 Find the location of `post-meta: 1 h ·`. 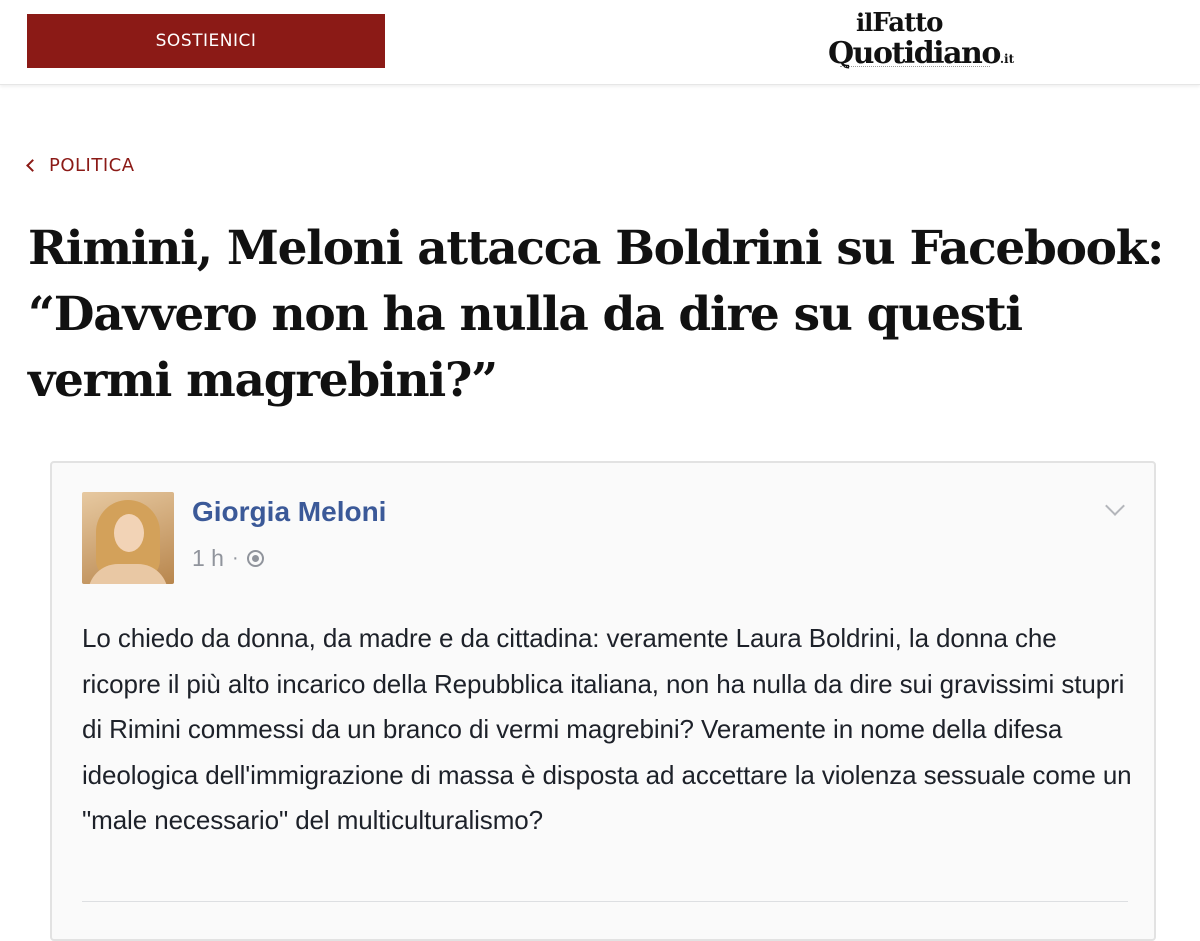

post-meta: 1 h · is located at coordinates (228, 558).